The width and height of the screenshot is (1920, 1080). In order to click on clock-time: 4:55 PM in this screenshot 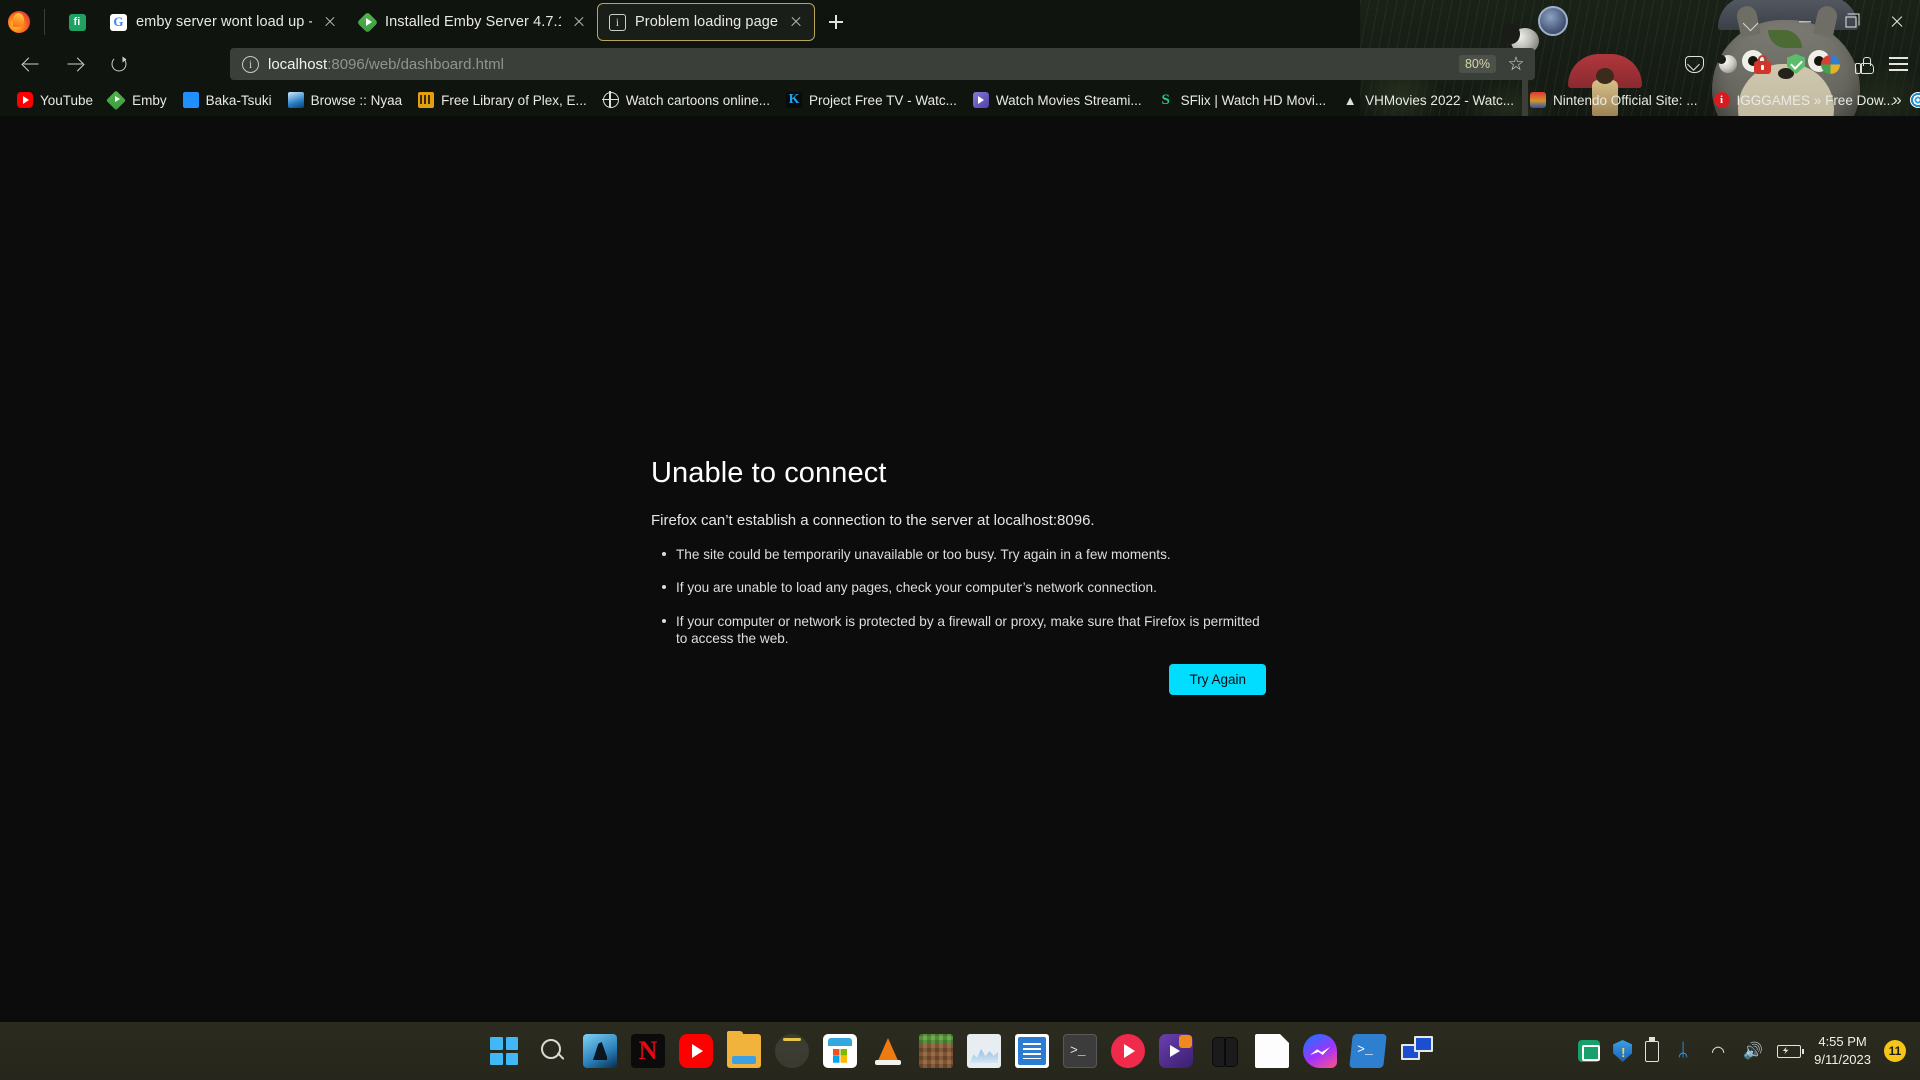, I will do `click(1842, 1042)`.